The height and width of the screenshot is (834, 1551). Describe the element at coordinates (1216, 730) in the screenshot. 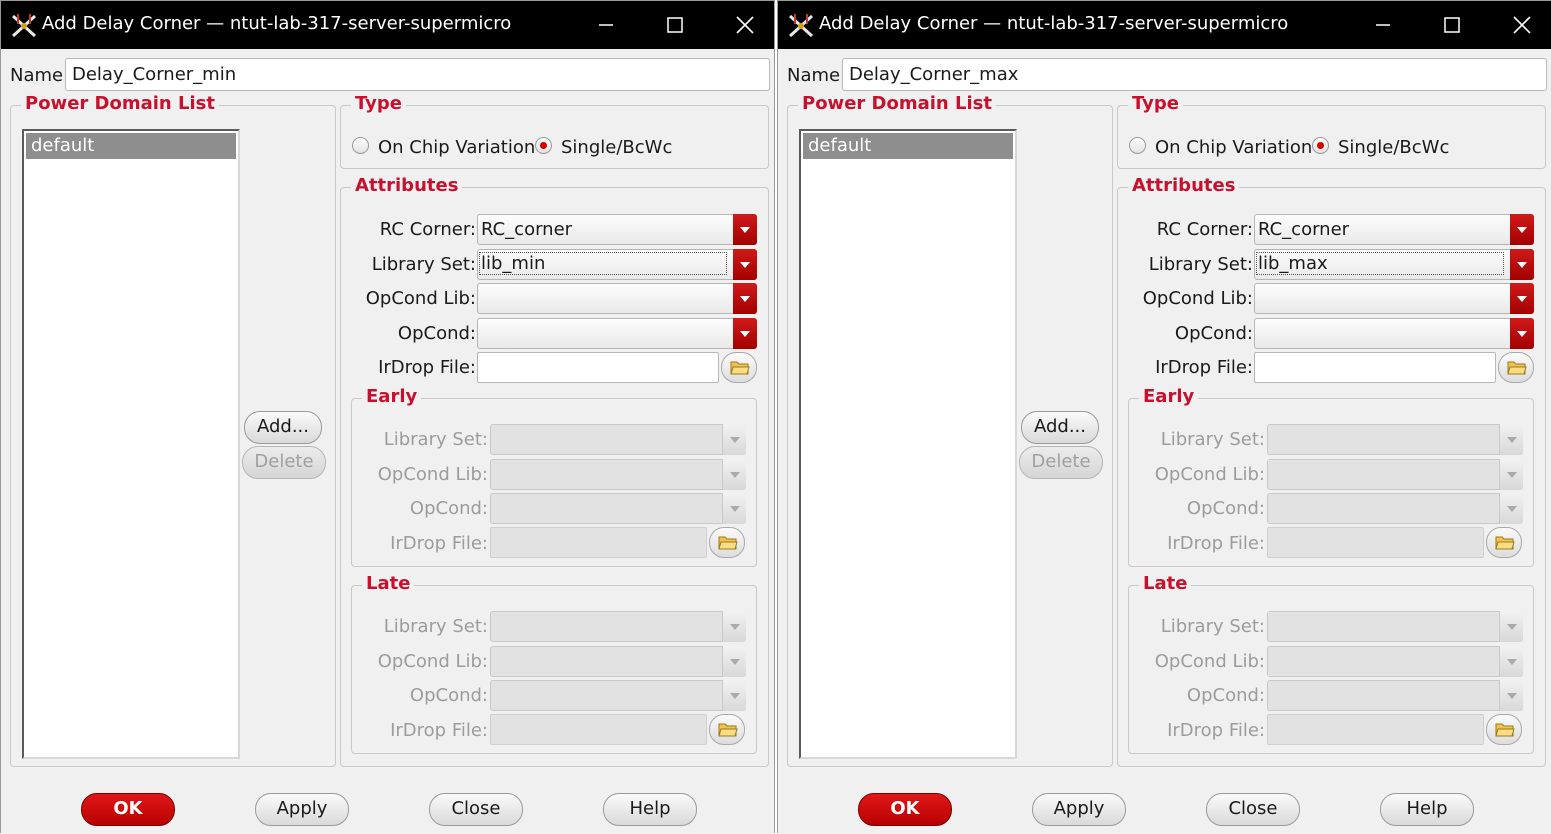

I see `late-irdrop-label: IrDrop File:` at that location.